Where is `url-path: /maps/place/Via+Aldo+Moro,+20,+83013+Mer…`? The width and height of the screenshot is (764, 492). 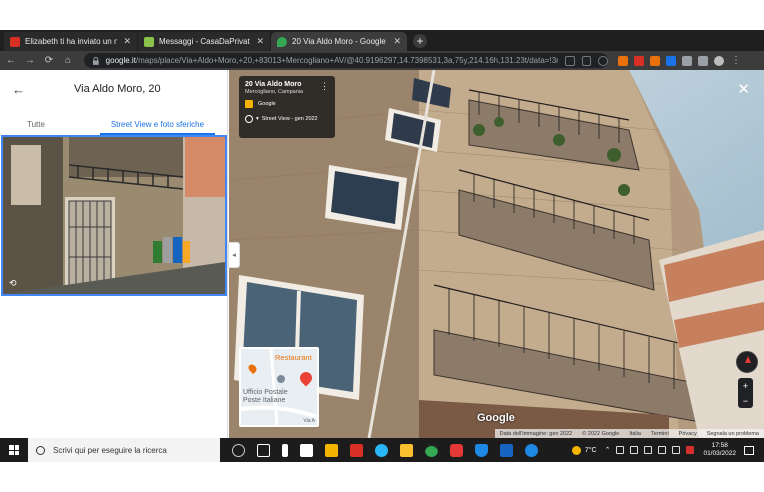 url-path: /maps/place/Via+Aldo+Moro,+20,+83013+Mer… is located at coordinates (346, 60).